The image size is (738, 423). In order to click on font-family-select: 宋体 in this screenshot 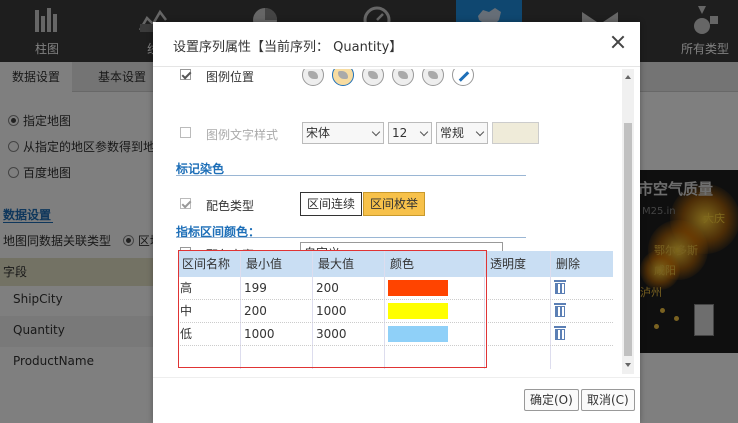, I will do `click(343, 133)`.